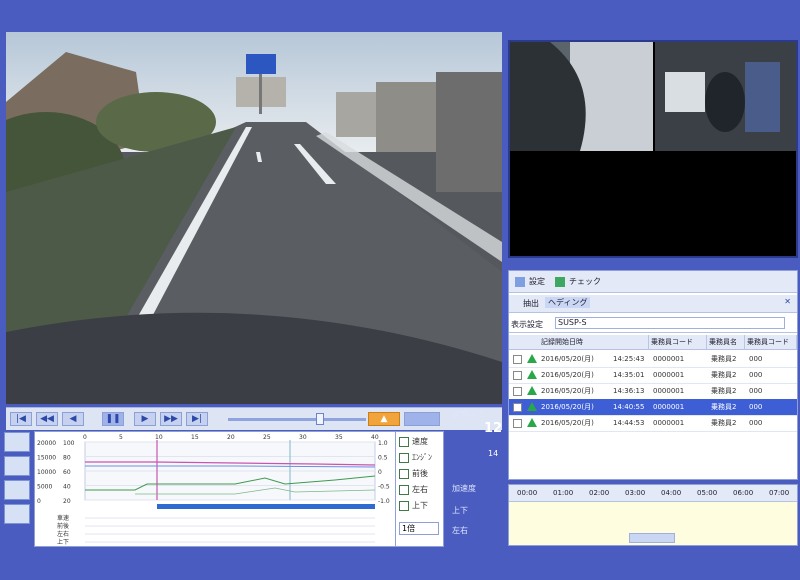  Describe the element at coordinates (493, 453) in the screenshot. I see `readout-value: 14` at that location.